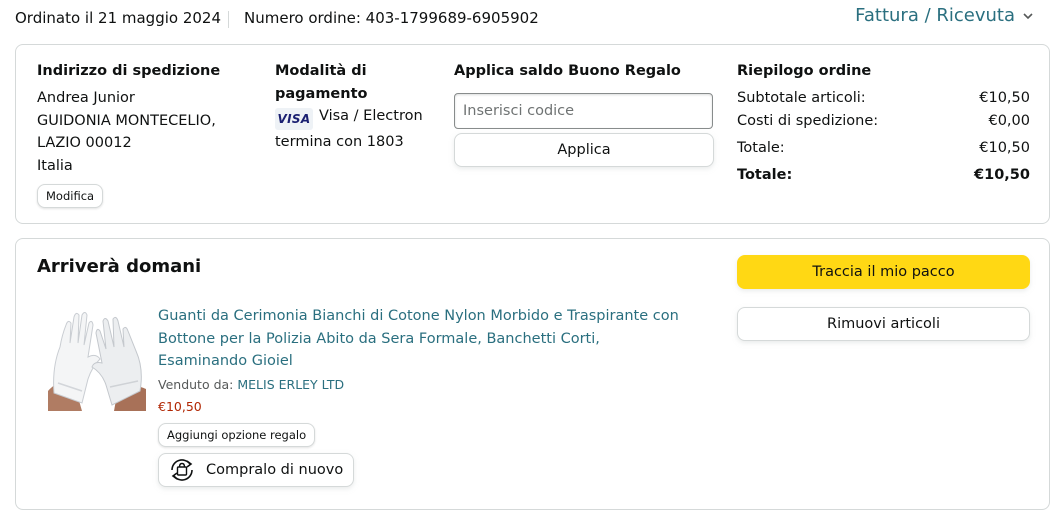 The height and width of the screenshot is (518, 1057). I want to click on summary-row-grand-total: Totale: €10,50, so click(883, 175).